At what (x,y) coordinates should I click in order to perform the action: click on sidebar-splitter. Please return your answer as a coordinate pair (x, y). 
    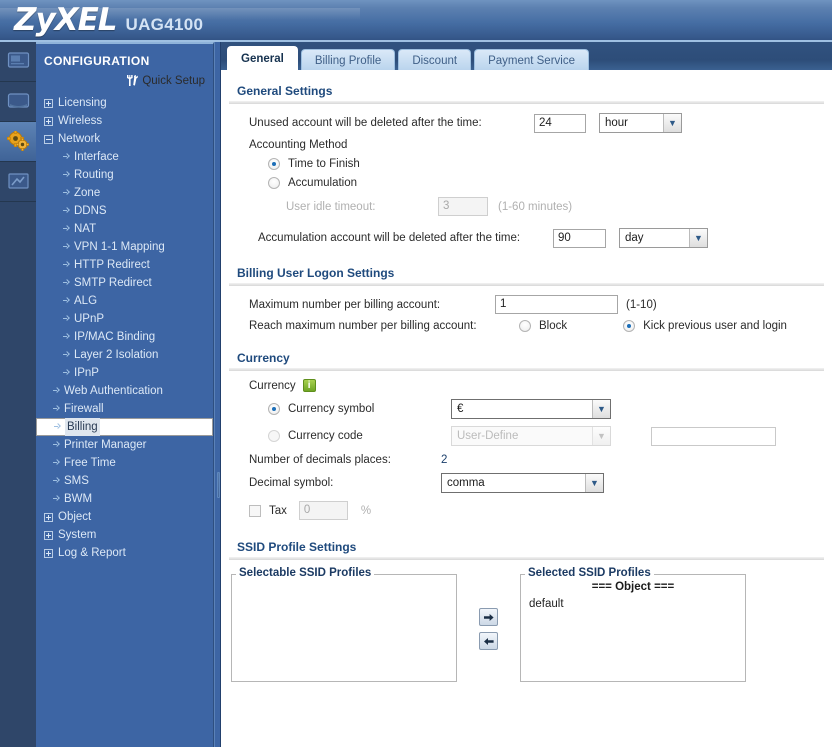
    Looking at the image, I should click on (217, 394).